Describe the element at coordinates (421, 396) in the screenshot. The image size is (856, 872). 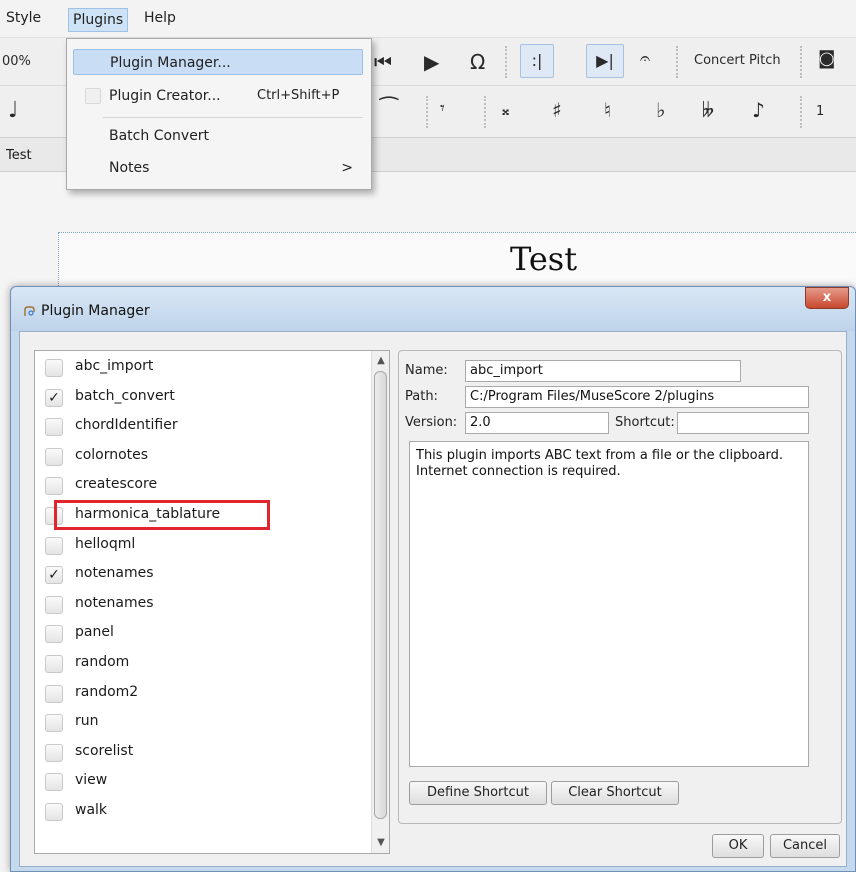
I see `path-label: Path:` at that location.